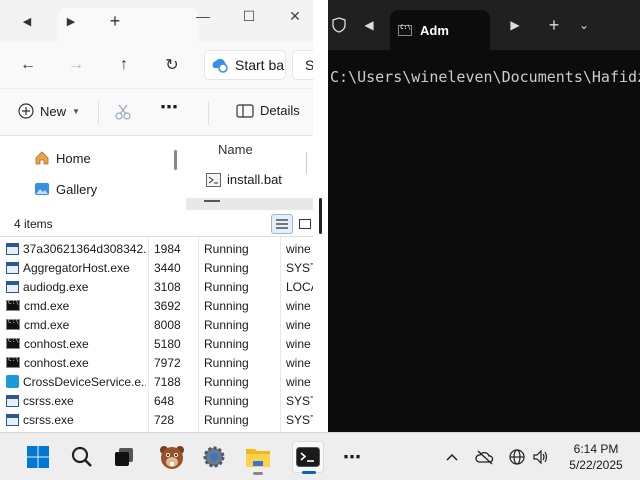  Describe the element at coordinates (596, 457) in the screenshot. I see `system-clock: 6:14 PM 5/22/2025` at that location.